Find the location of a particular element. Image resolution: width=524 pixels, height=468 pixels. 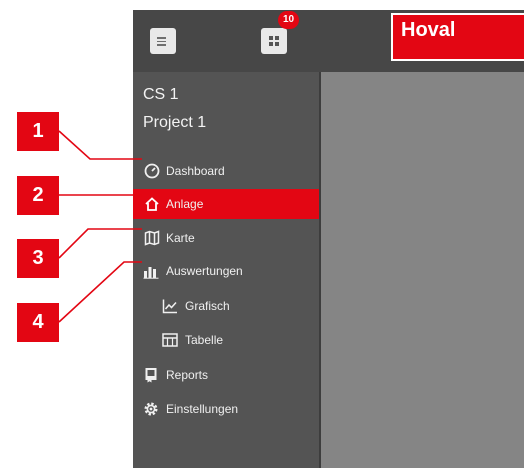

nav-item-anlage: Anlage is located at coordinates (226, 204).